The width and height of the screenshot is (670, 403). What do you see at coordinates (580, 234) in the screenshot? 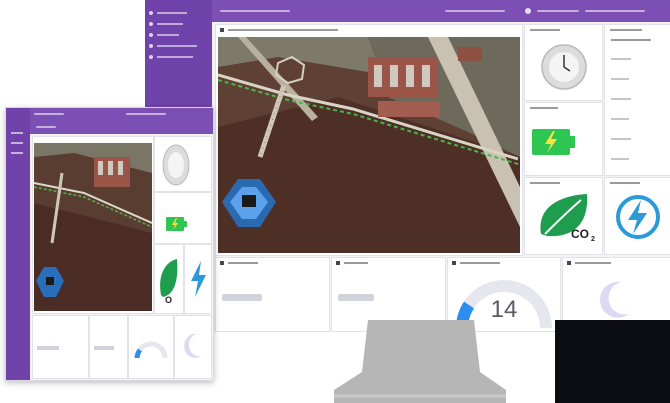
I see `svg-text: CO` at bounding box center [580, 234].